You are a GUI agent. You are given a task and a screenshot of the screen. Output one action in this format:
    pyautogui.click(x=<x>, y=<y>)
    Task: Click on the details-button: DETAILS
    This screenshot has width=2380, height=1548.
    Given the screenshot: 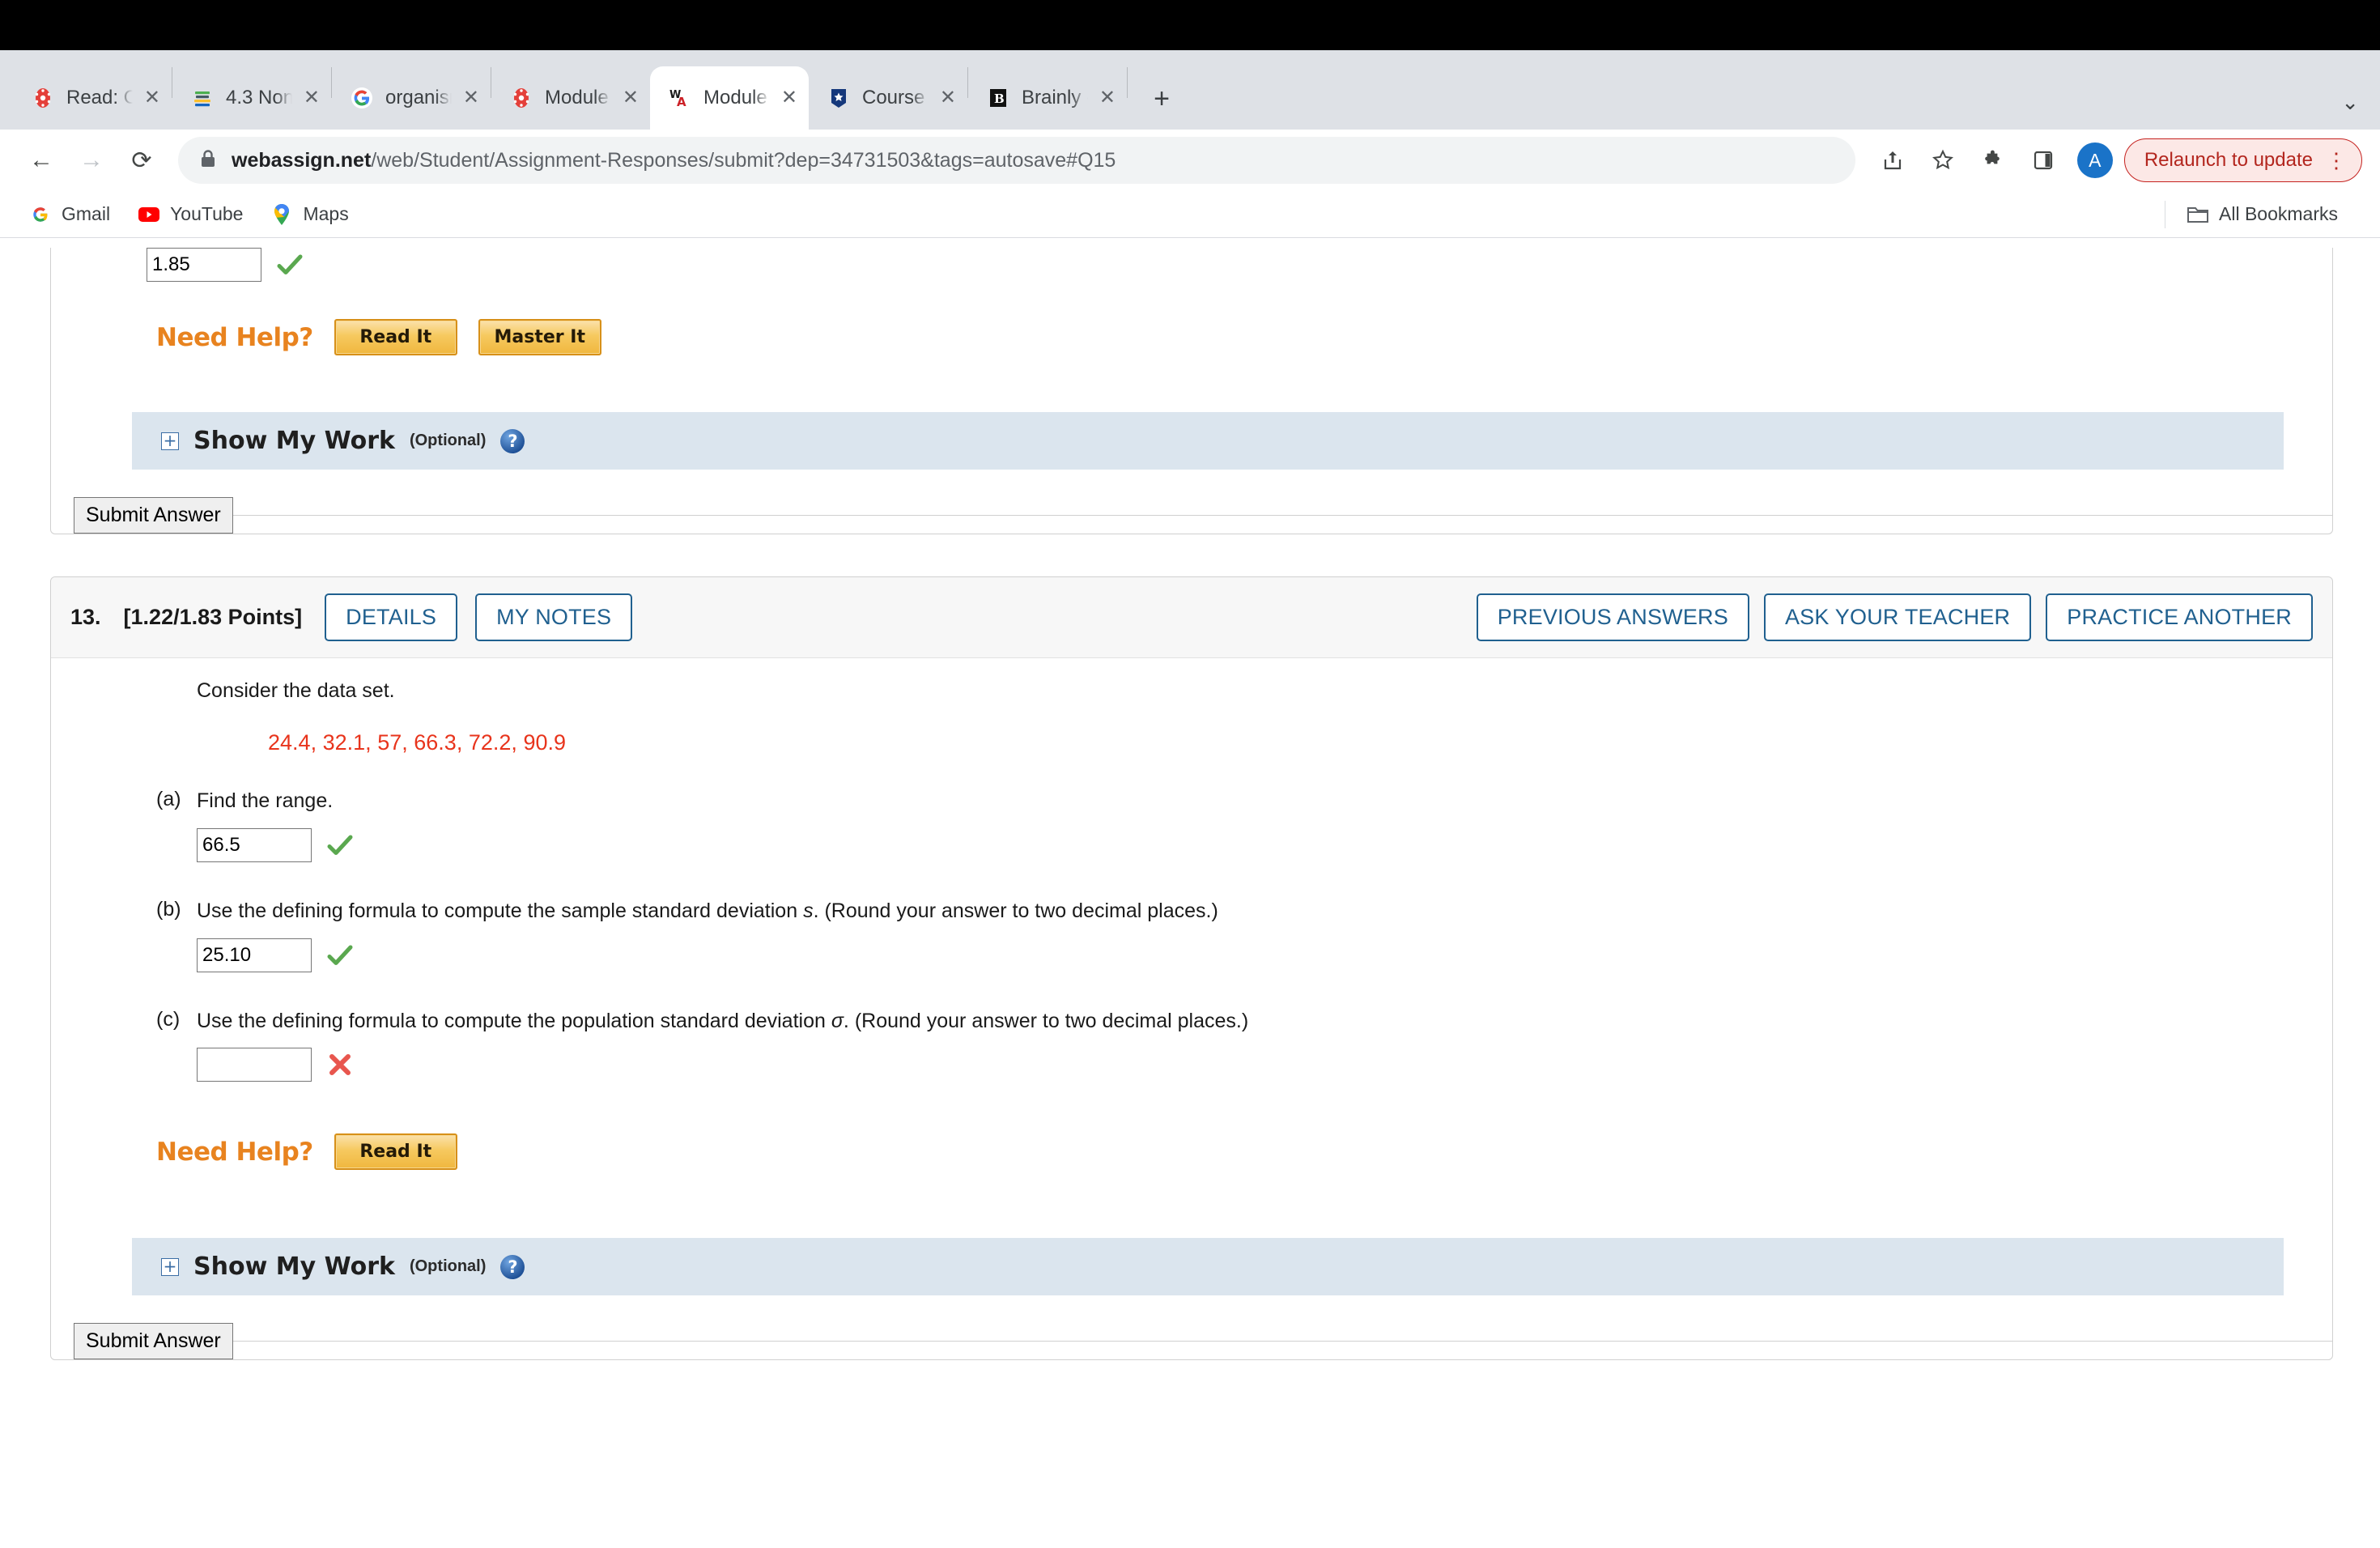 What is the action you would take?
    pyautogui.click(x=391, y=617)
    